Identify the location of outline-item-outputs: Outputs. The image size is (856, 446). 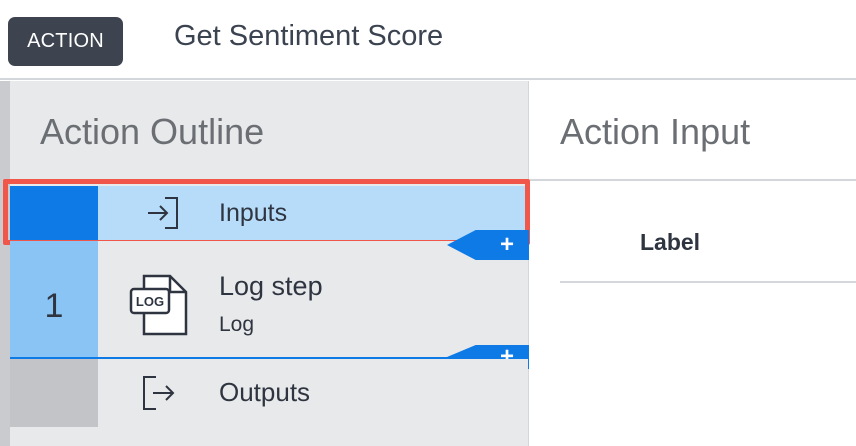
(269, 393).